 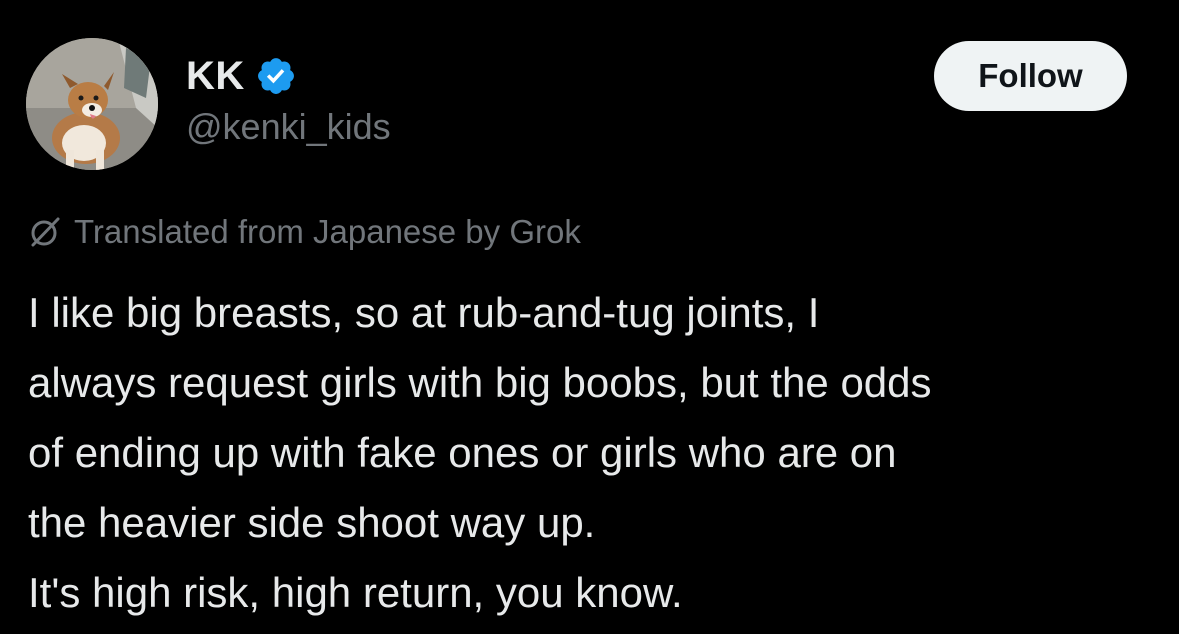 What do you see at coordinates (215, 76) in the screenshot?
I see `author-display-name: KK` at bounding box center [215, 76].